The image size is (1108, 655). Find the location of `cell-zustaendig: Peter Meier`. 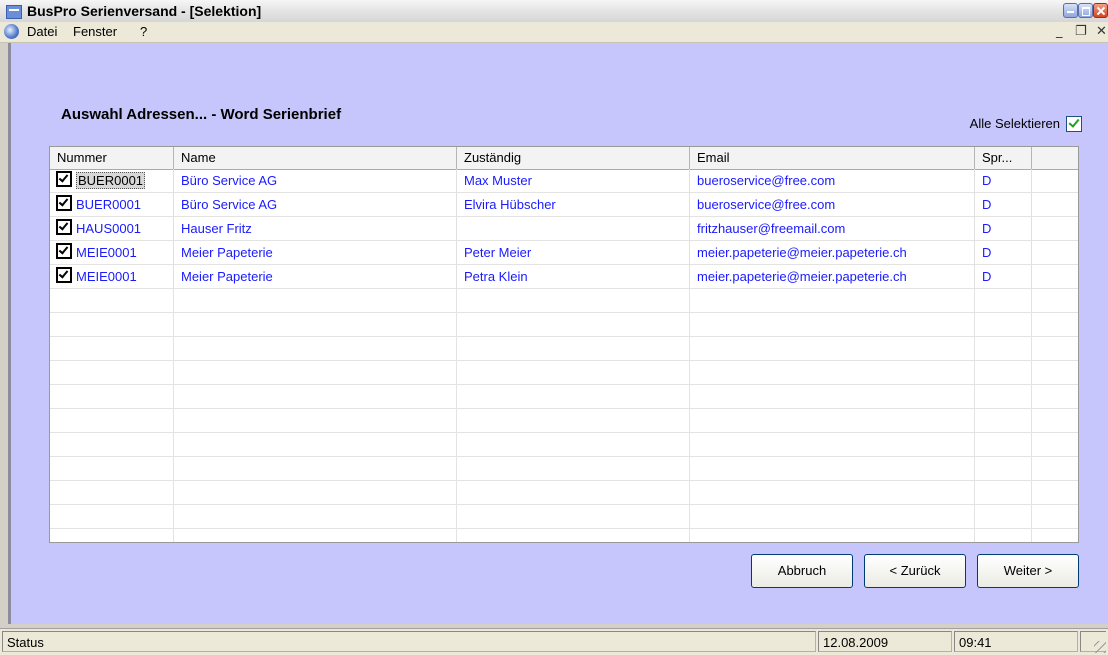

cell-zustaendig: Peter Meier is located at coordinates (573, 253).